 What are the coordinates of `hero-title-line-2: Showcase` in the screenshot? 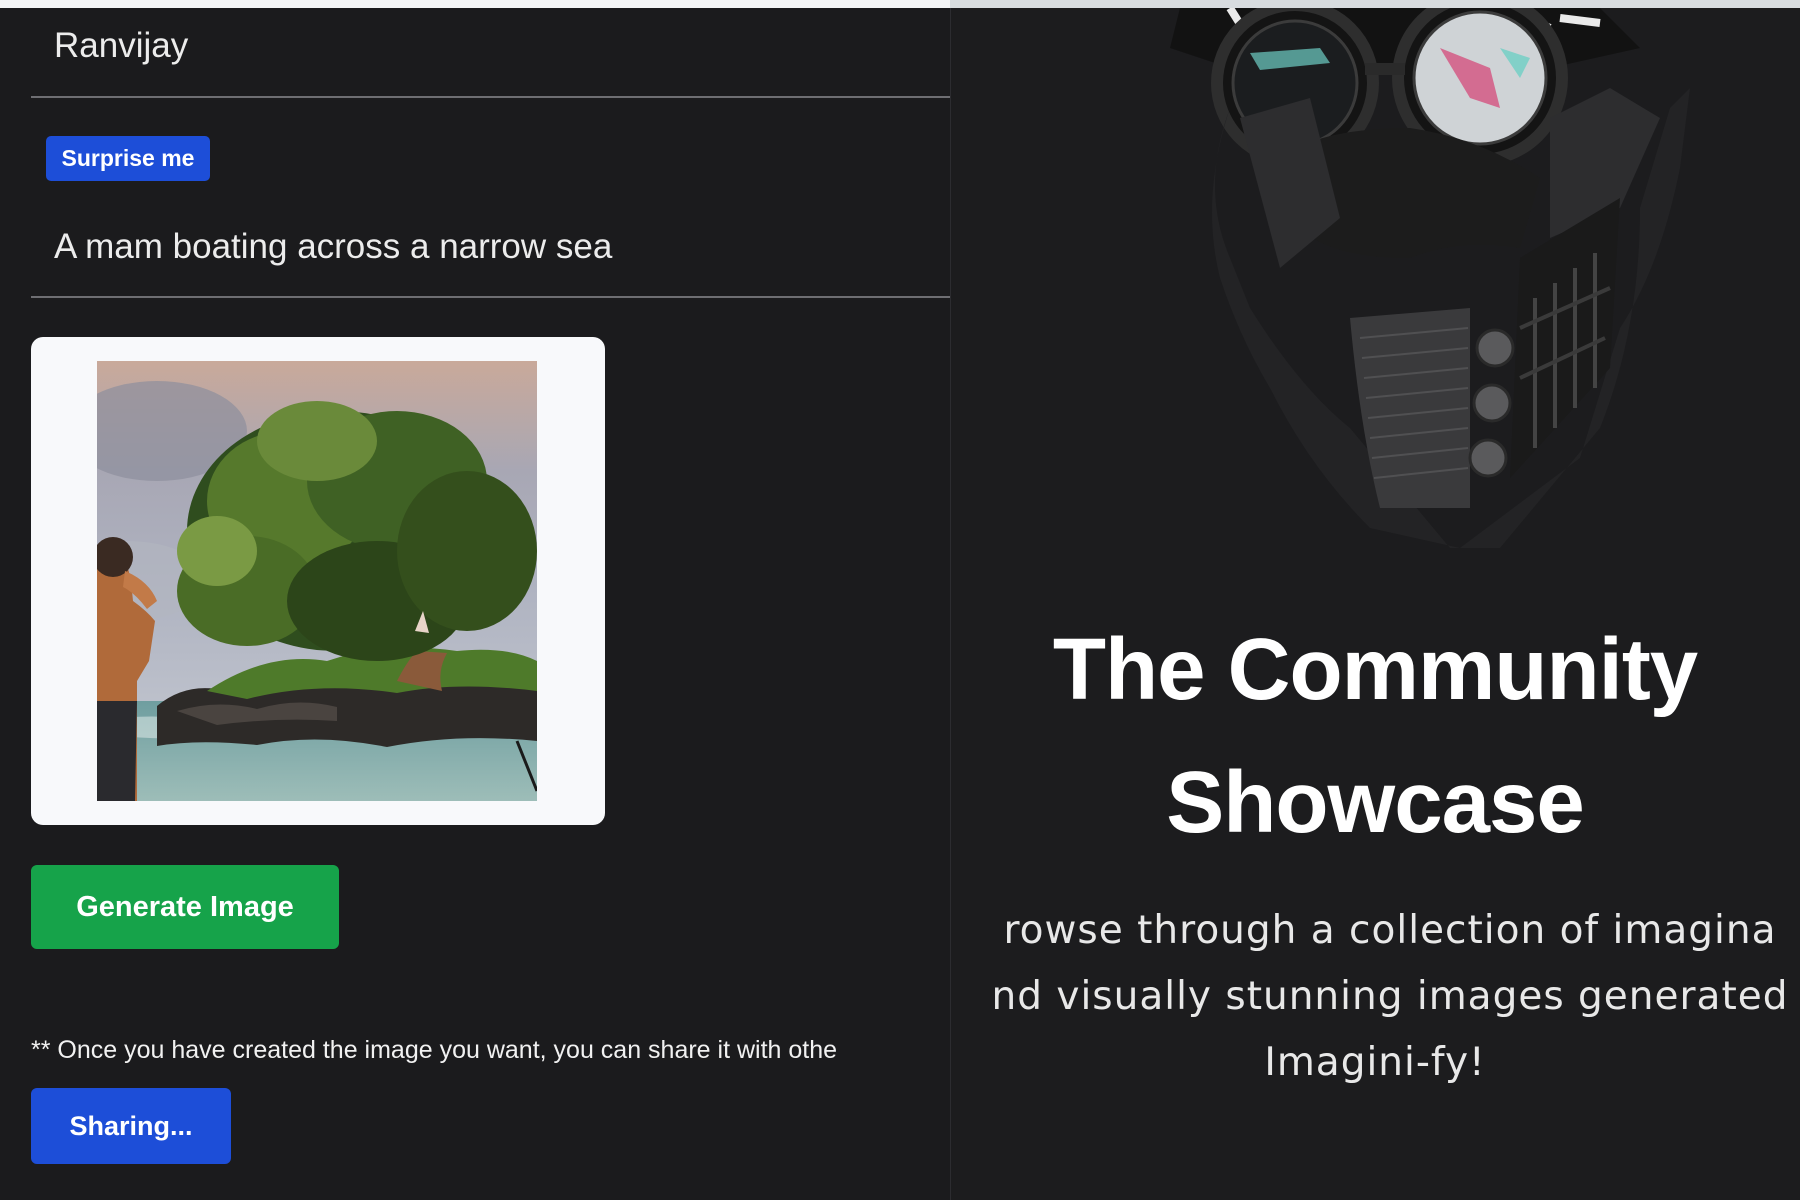 It's located at (1375, 802).